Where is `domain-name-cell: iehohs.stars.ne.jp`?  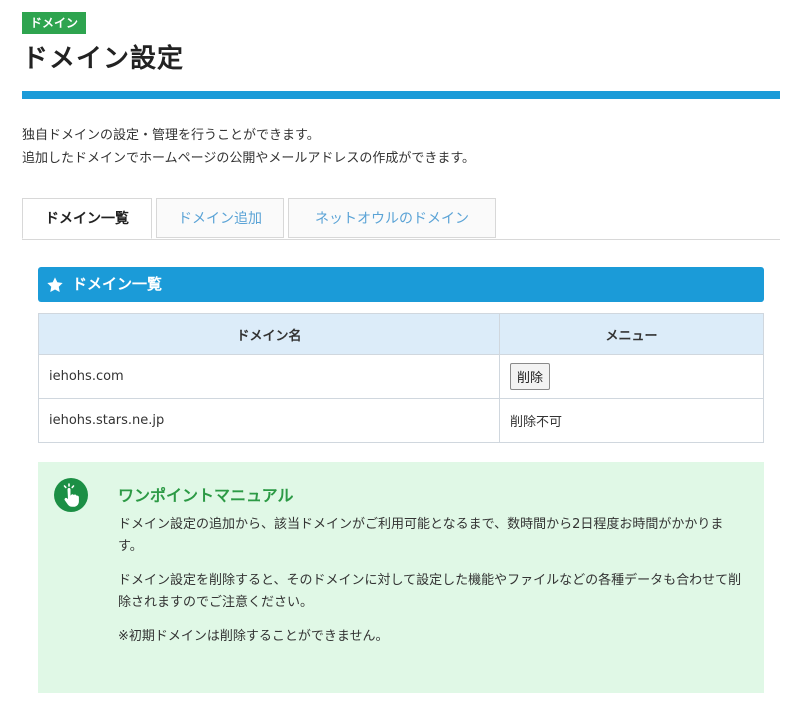 domain-name-cell: iehohs.stars.ne.jp is located at coordinates (269, 420).